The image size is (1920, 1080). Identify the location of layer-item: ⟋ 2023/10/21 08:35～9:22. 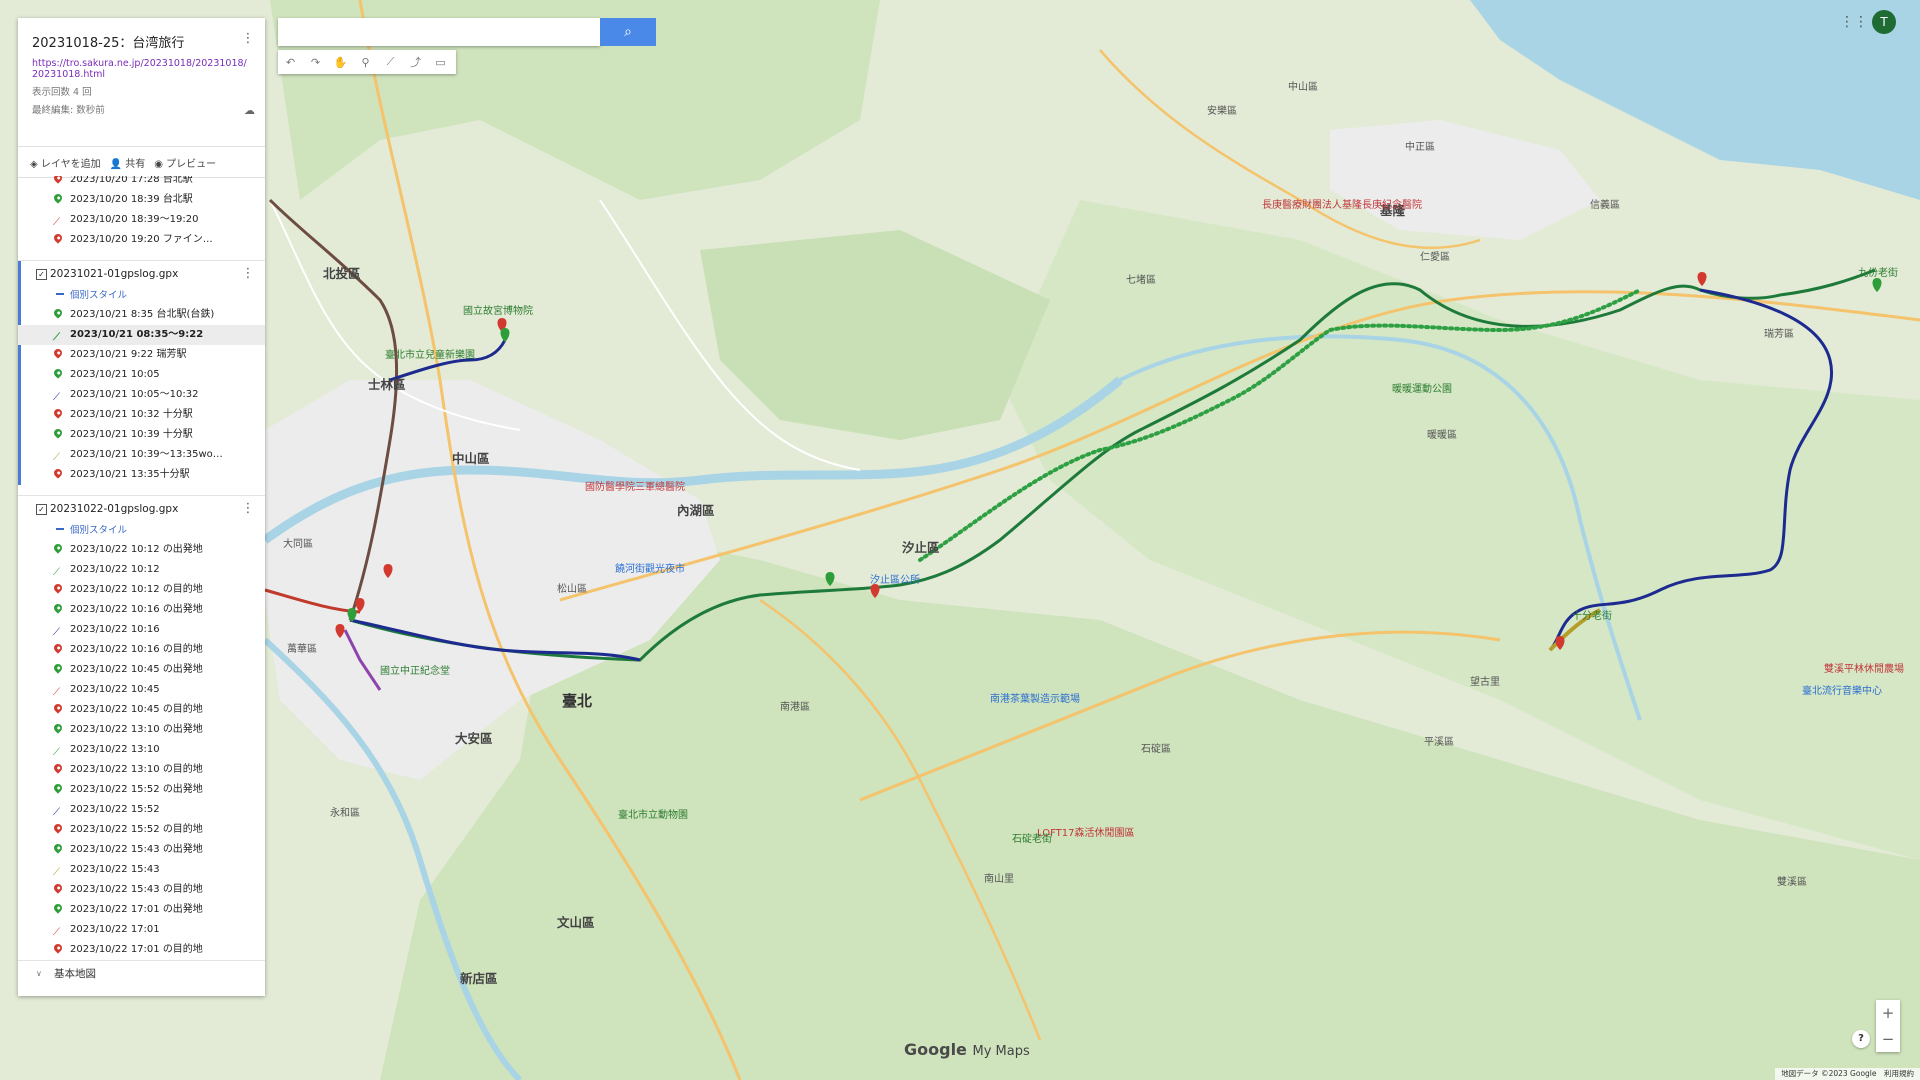
(141, 335).